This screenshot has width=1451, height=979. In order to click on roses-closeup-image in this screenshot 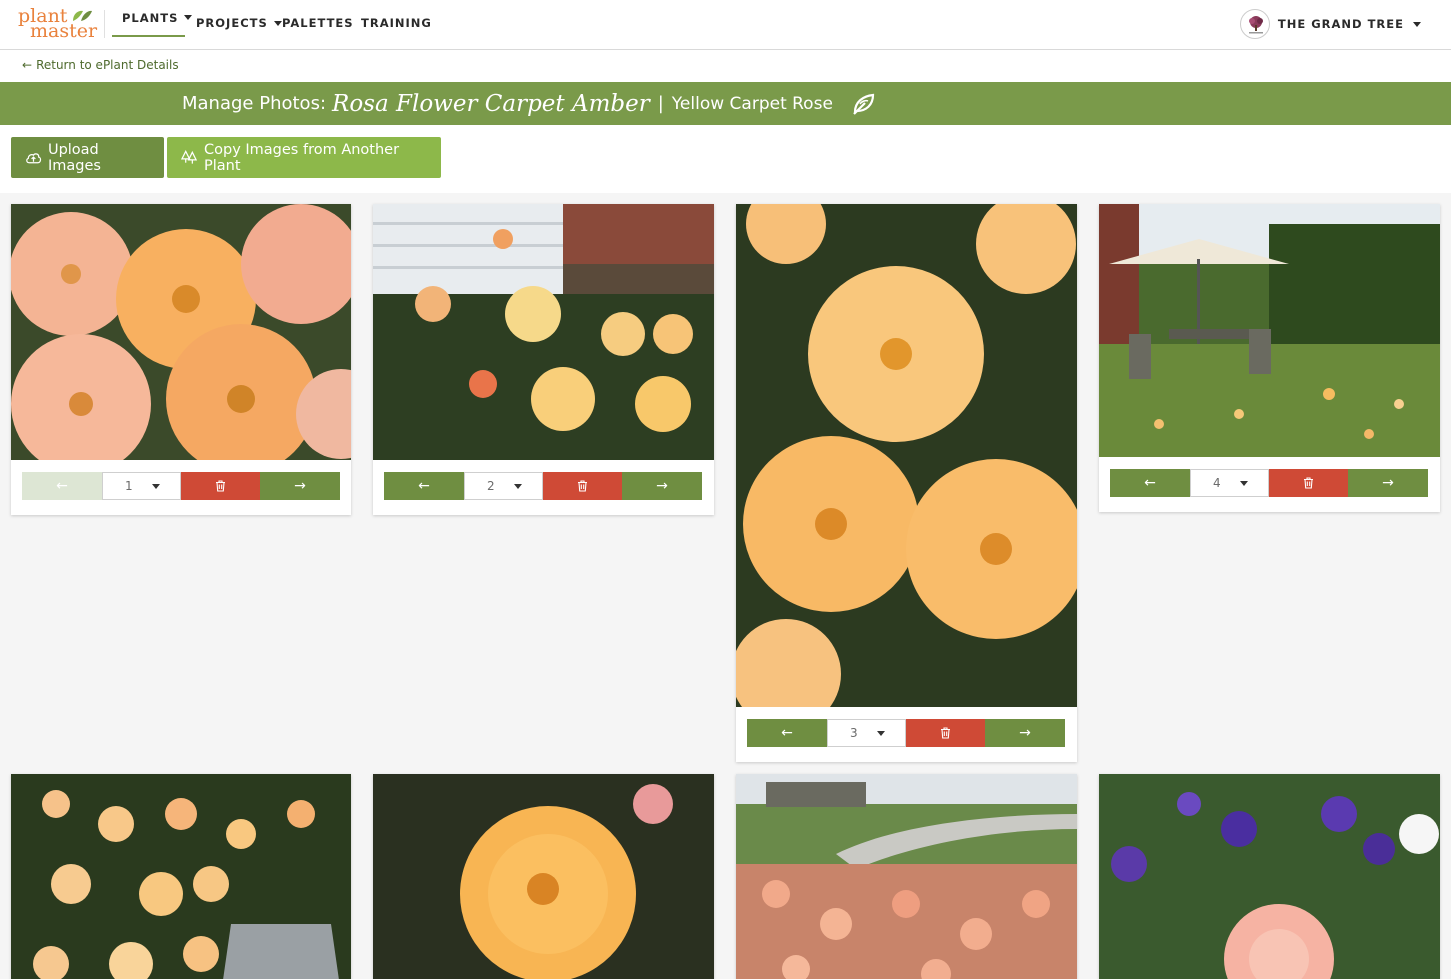, I will do `click(181, 332)`.